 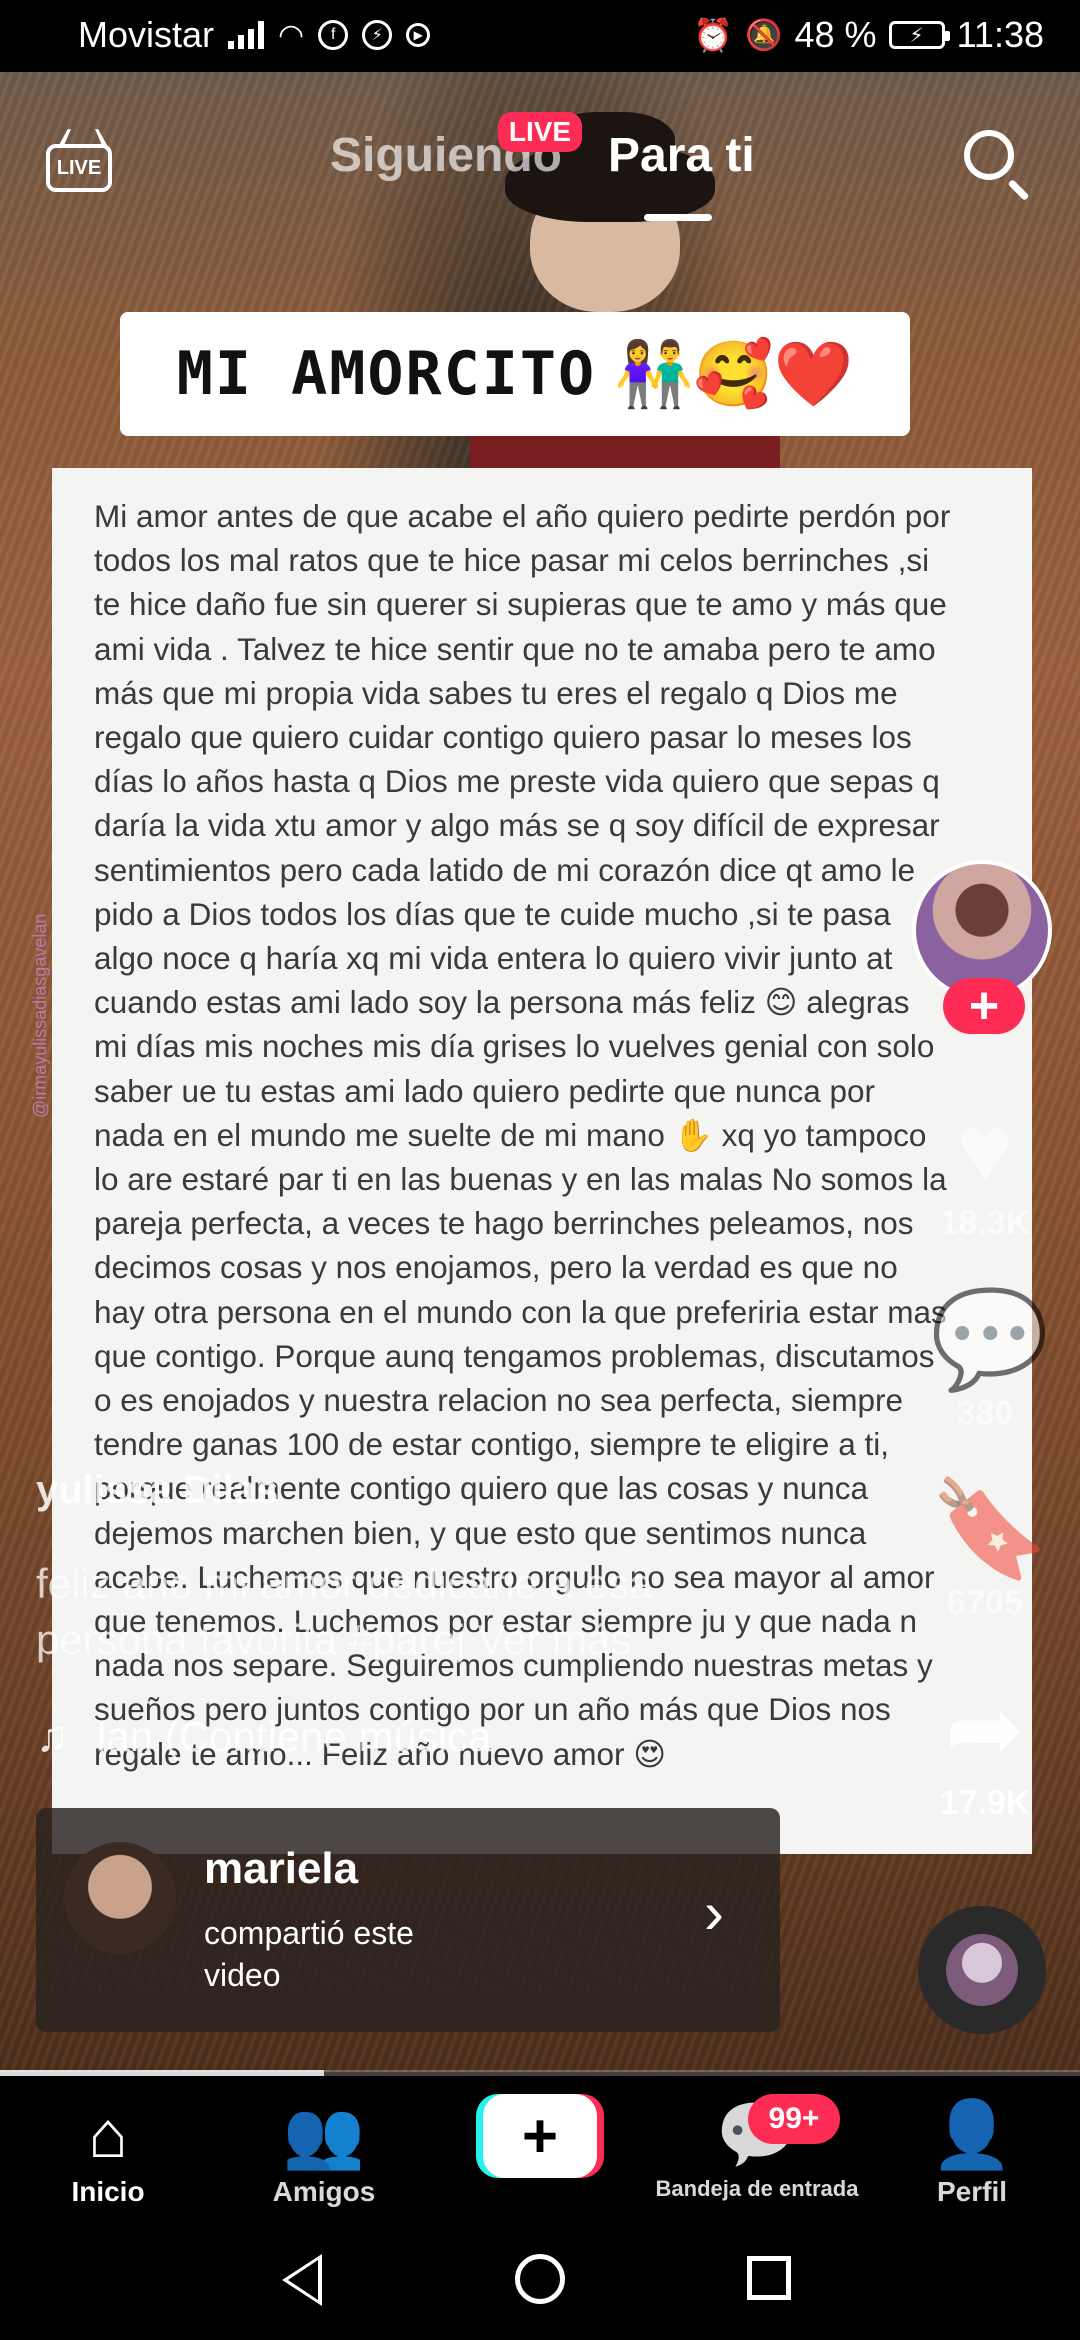 What do you see at coordinates (1000, 34) in the screenshot?
I see `clock: 11:38` at bounding box center [1000, 34].